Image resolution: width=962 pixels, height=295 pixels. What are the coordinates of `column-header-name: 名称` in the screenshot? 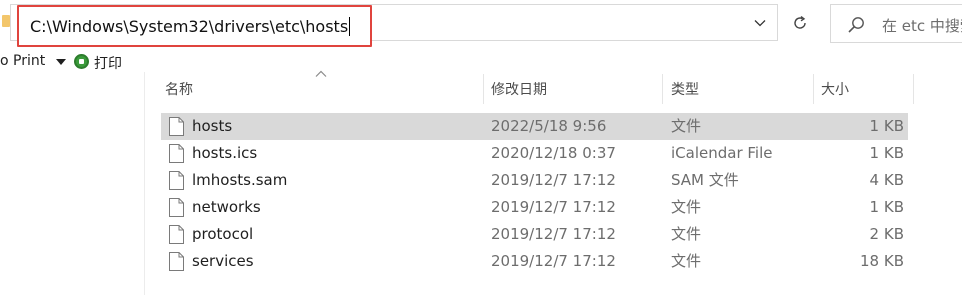 It's located at (322, 89).